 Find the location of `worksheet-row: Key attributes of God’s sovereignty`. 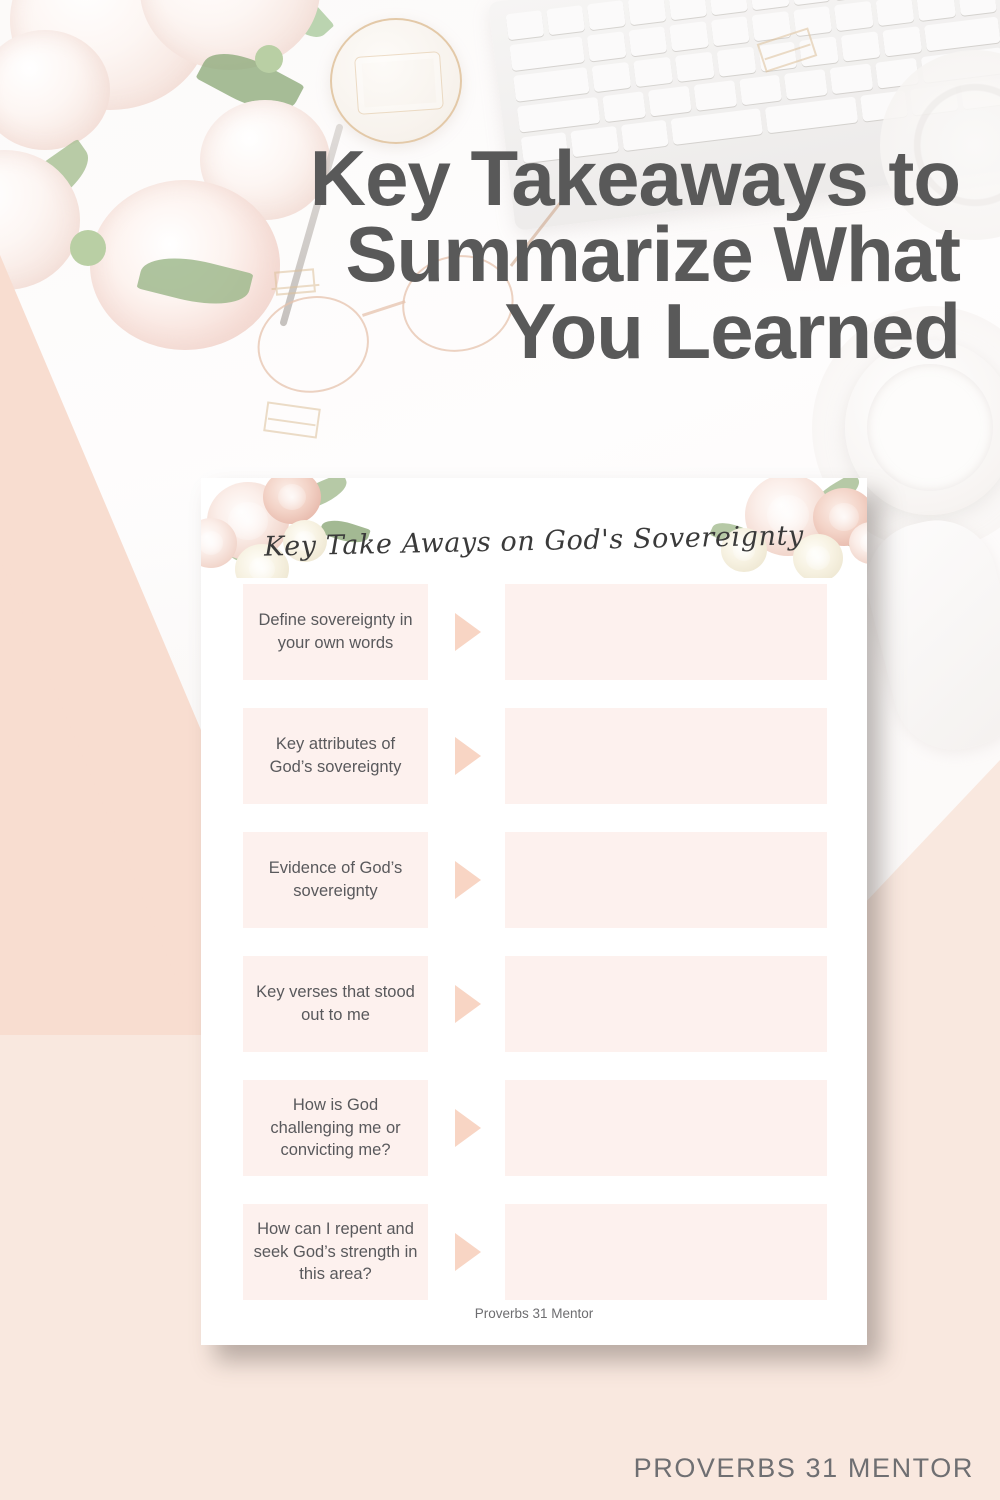

worksheet-row: Key attributes of God’s sovereignty is located at coordinates (534, 756).